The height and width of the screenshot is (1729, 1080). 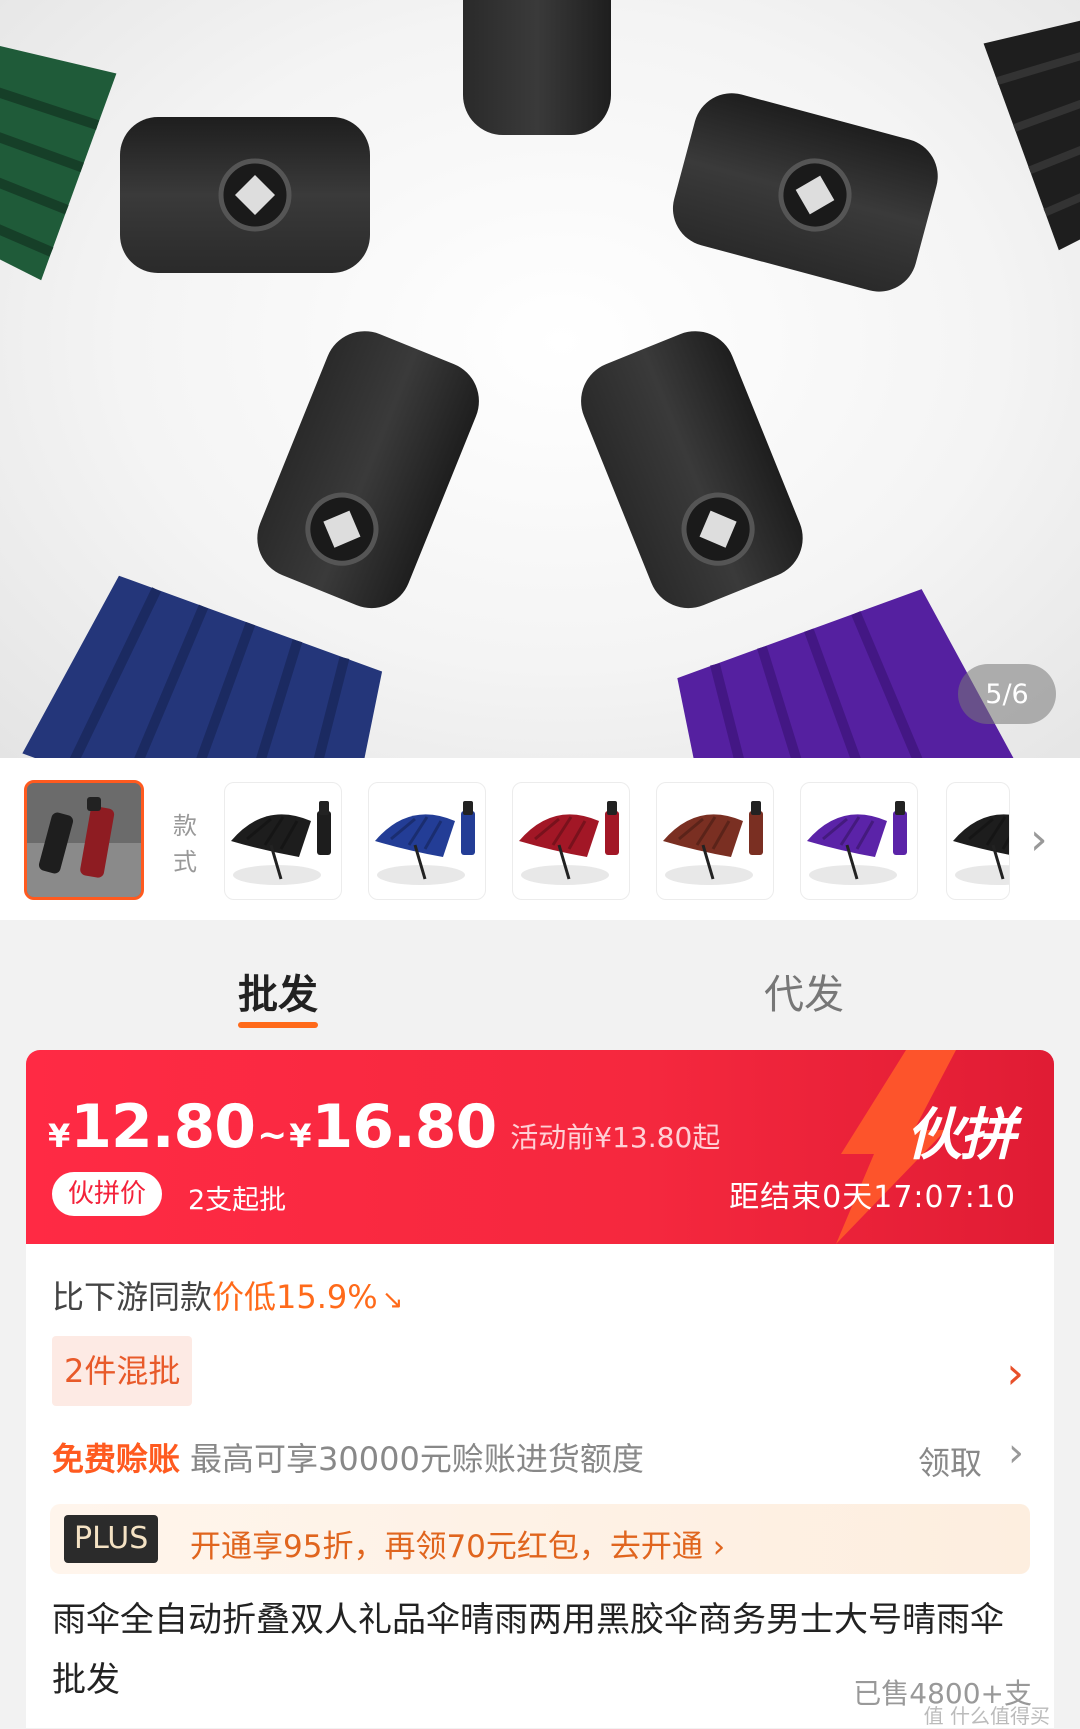 What do you see at coordinates (237, 1200) in the screenshot?
I see `min-order-quantity: 2支起批` at bounding box center [237, 1200].